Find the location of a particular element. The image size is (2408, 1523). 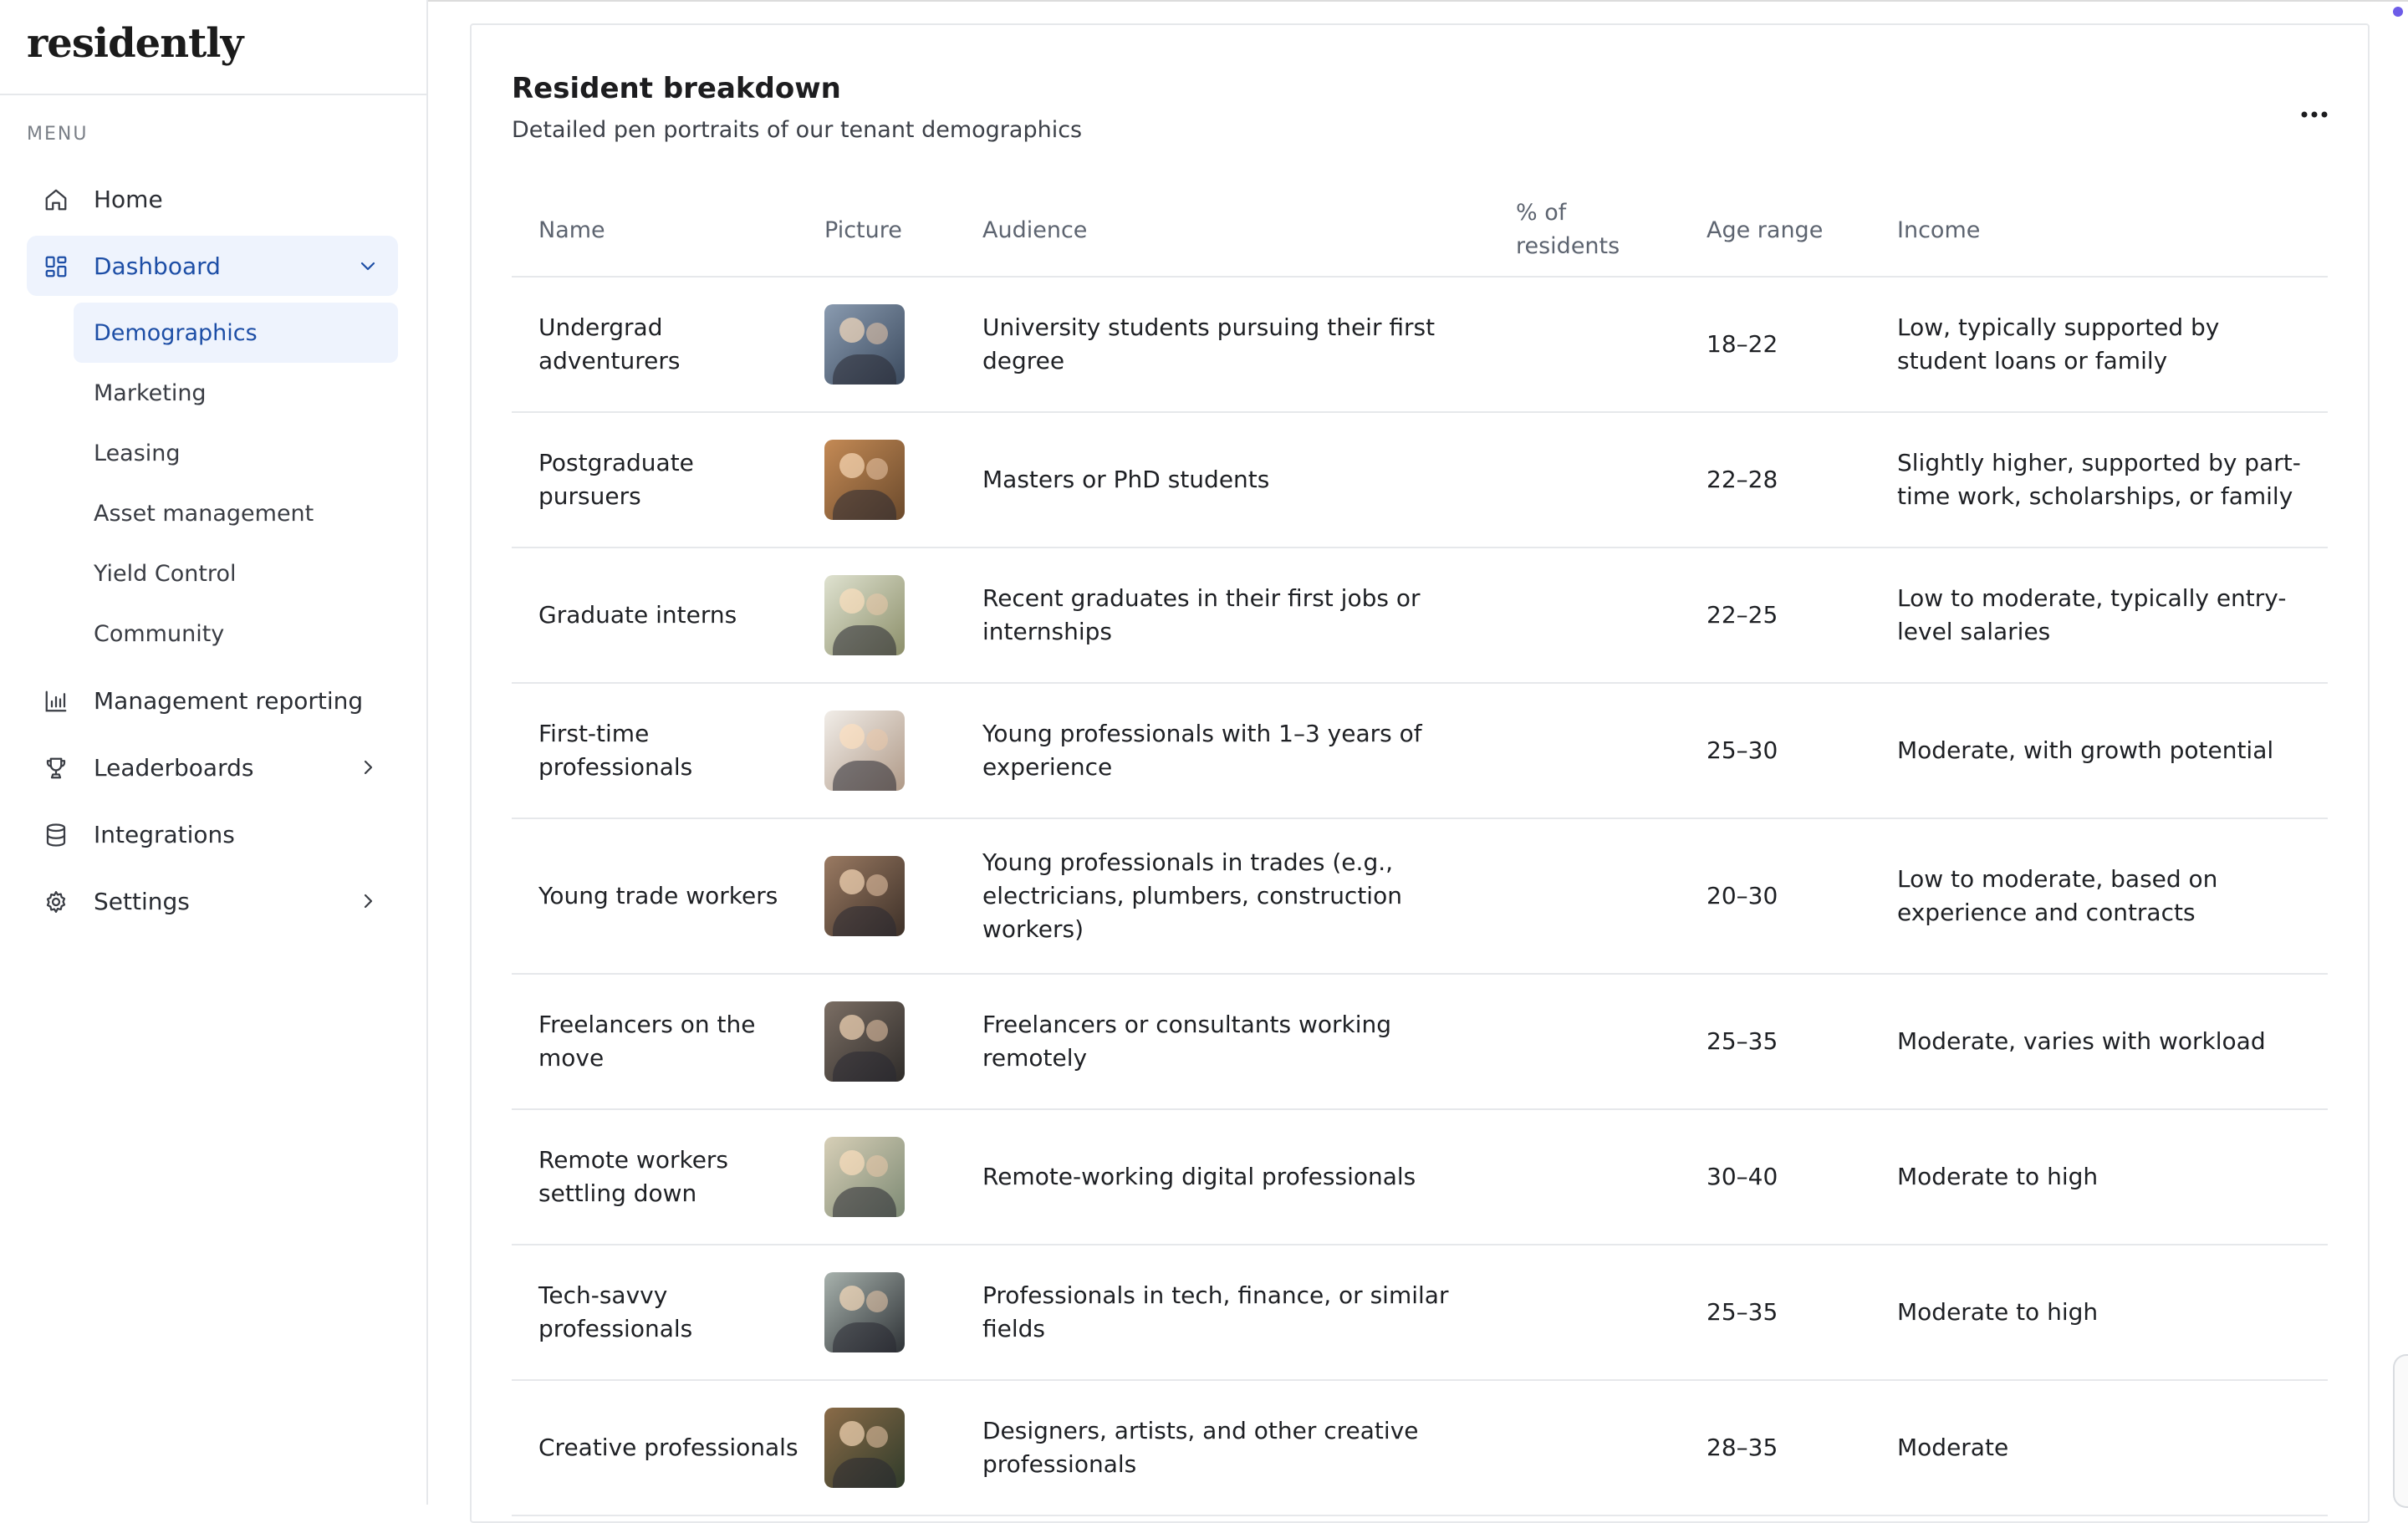

sidebar-subitem-label: Community is located at coordinates (159, 633).